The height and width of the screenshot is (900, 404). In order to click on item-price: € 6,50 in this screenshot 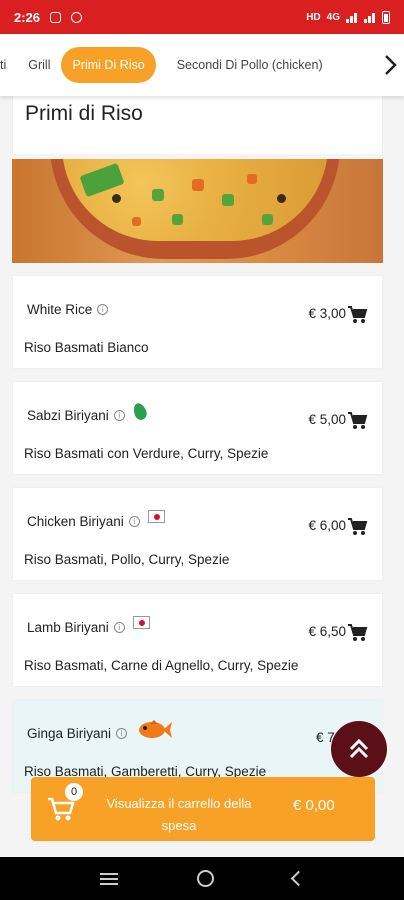, I will do `click(327, 631)`.